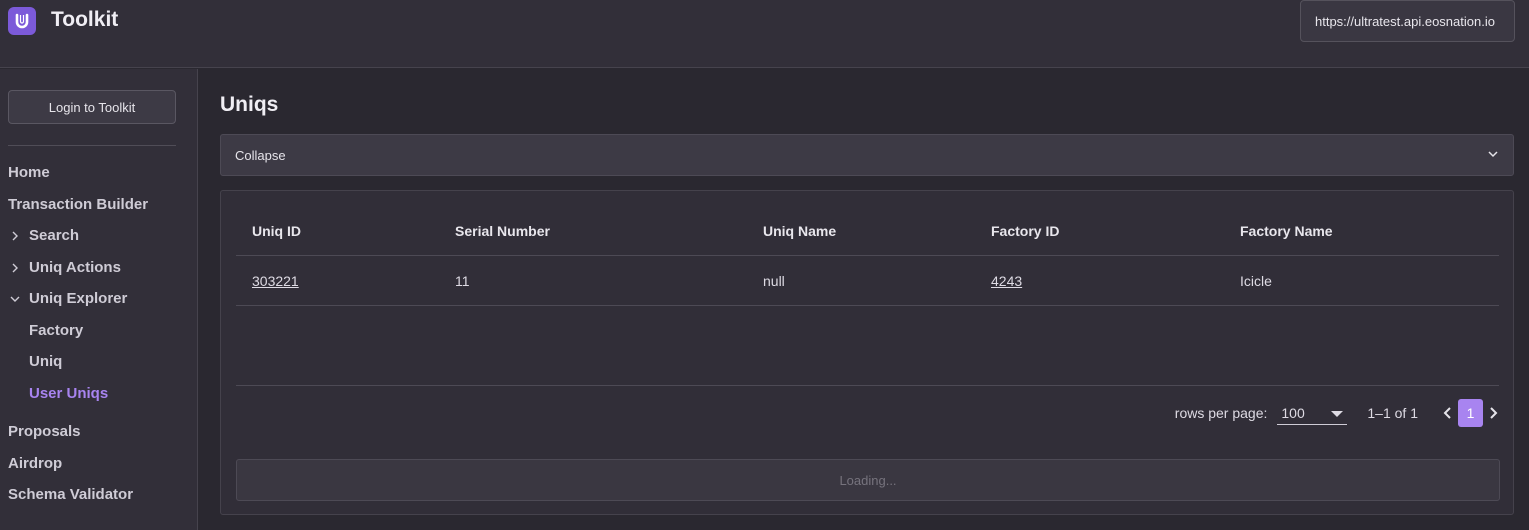 Image resolution: width=1529 pixels, height=530 pixels. Describe the element at coordinates (54, 235) in the screenshot. I see `sidebar-item-label: Search` at that location.